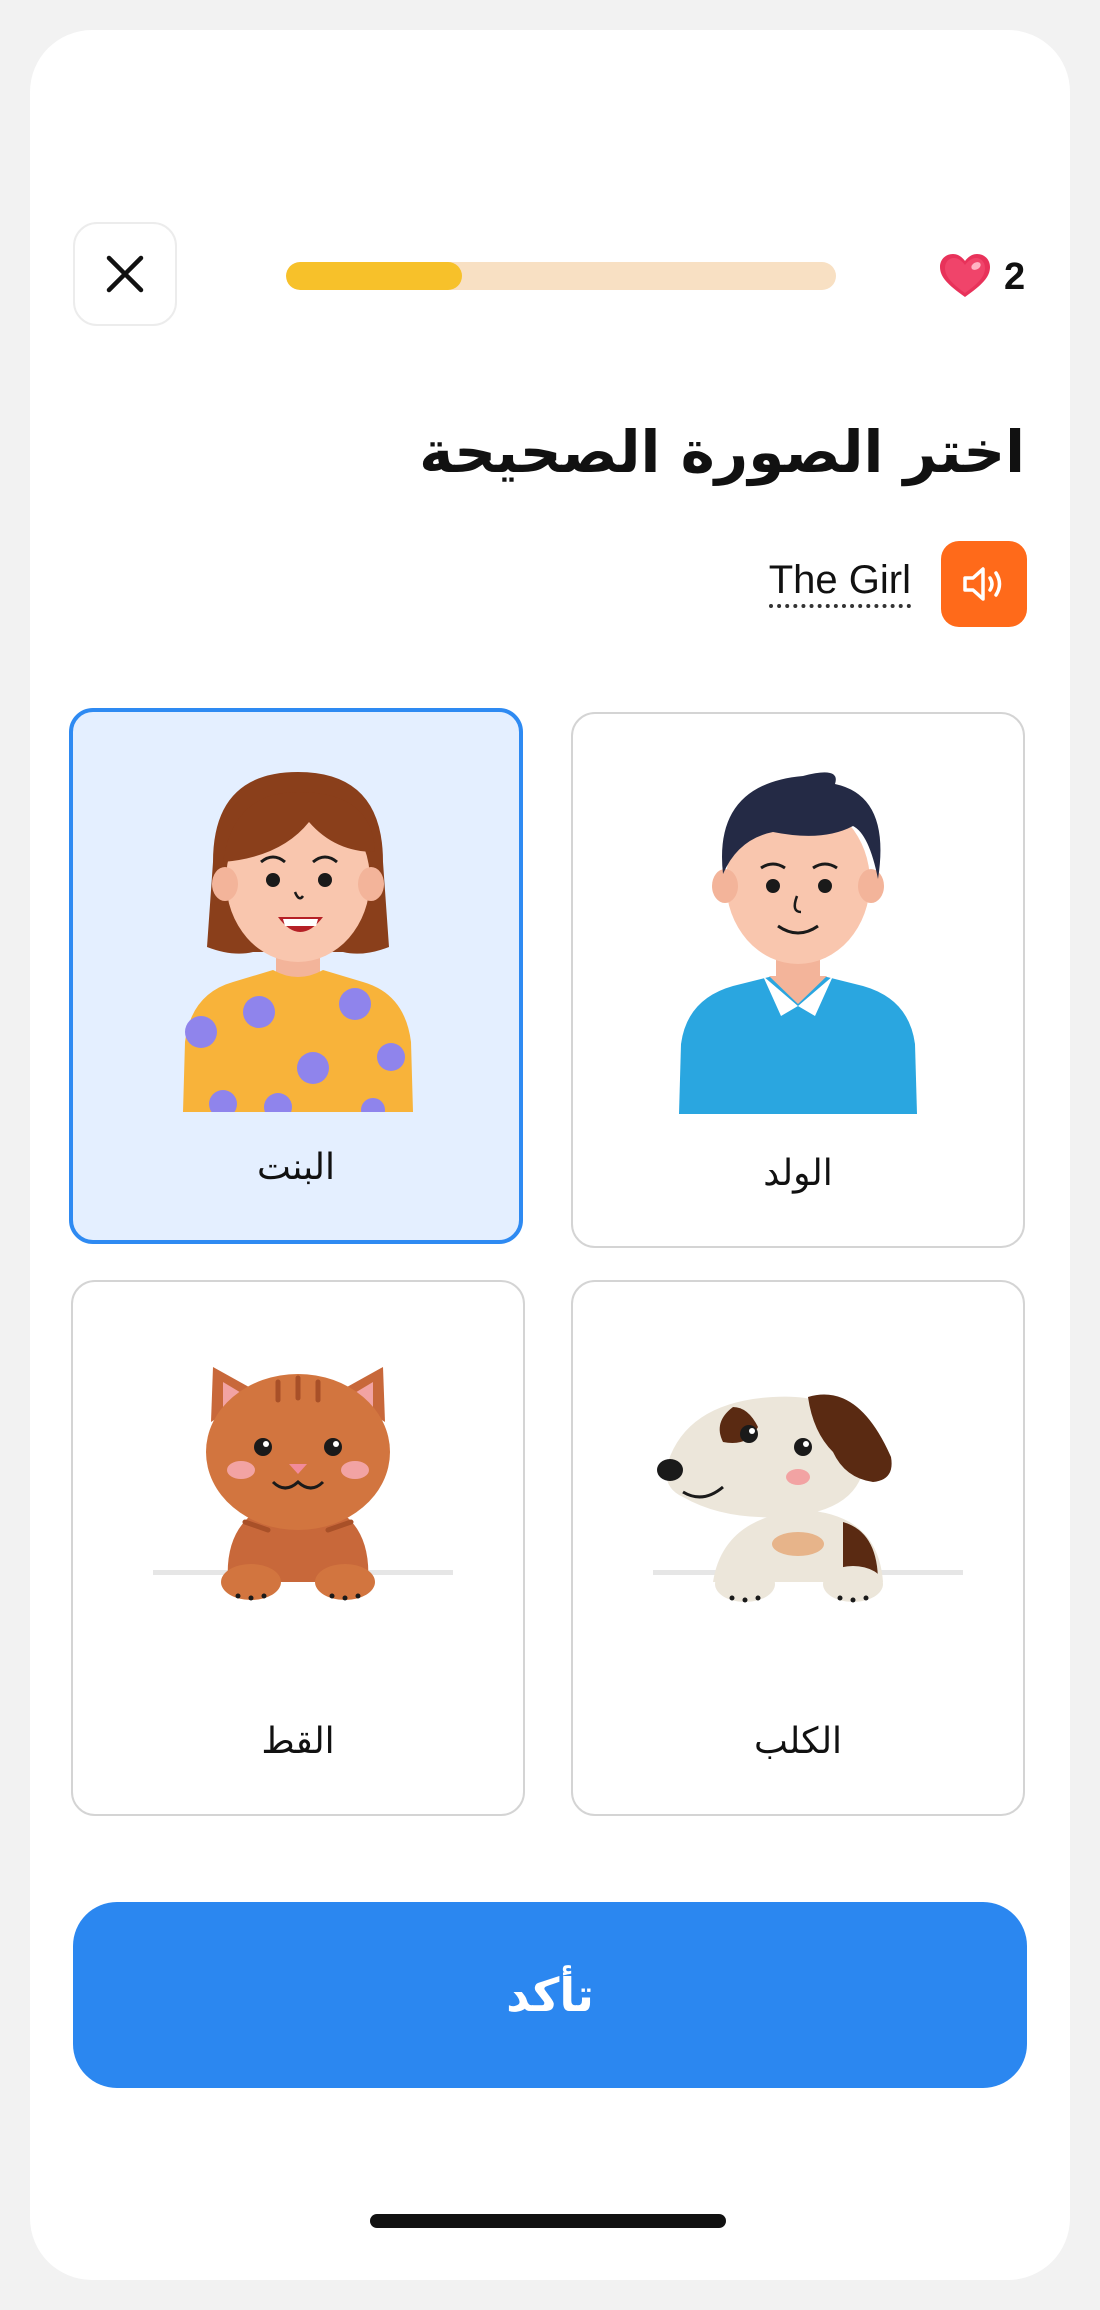 The image size is (1100, 2310). I want to click on heart-icon, so click(965, 275).